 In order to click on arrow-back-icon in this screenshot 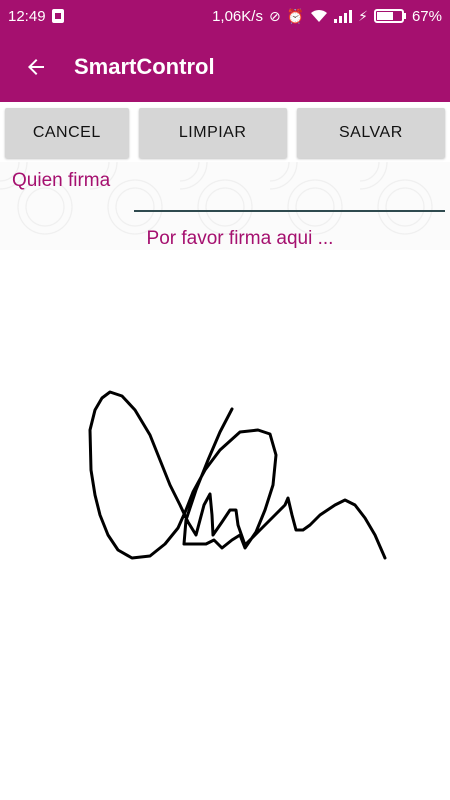, I will do `click(36, 67)`.